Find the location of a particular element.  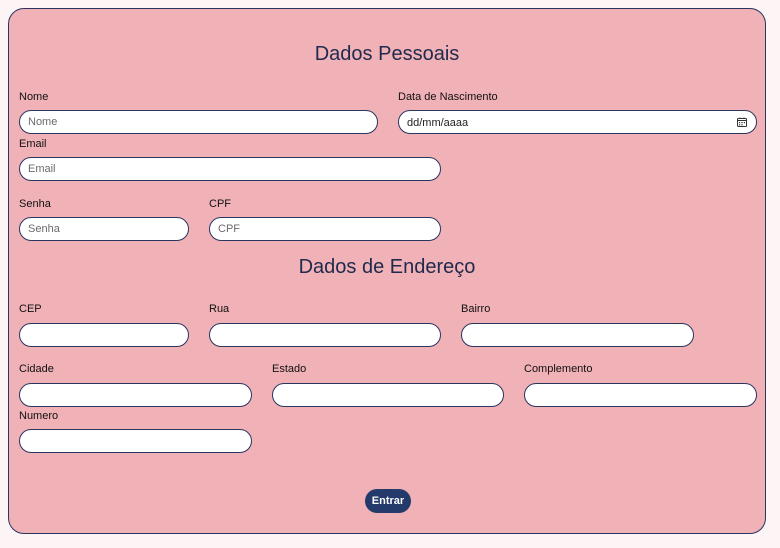

email-label: Email is located at coordinates (33, 144).